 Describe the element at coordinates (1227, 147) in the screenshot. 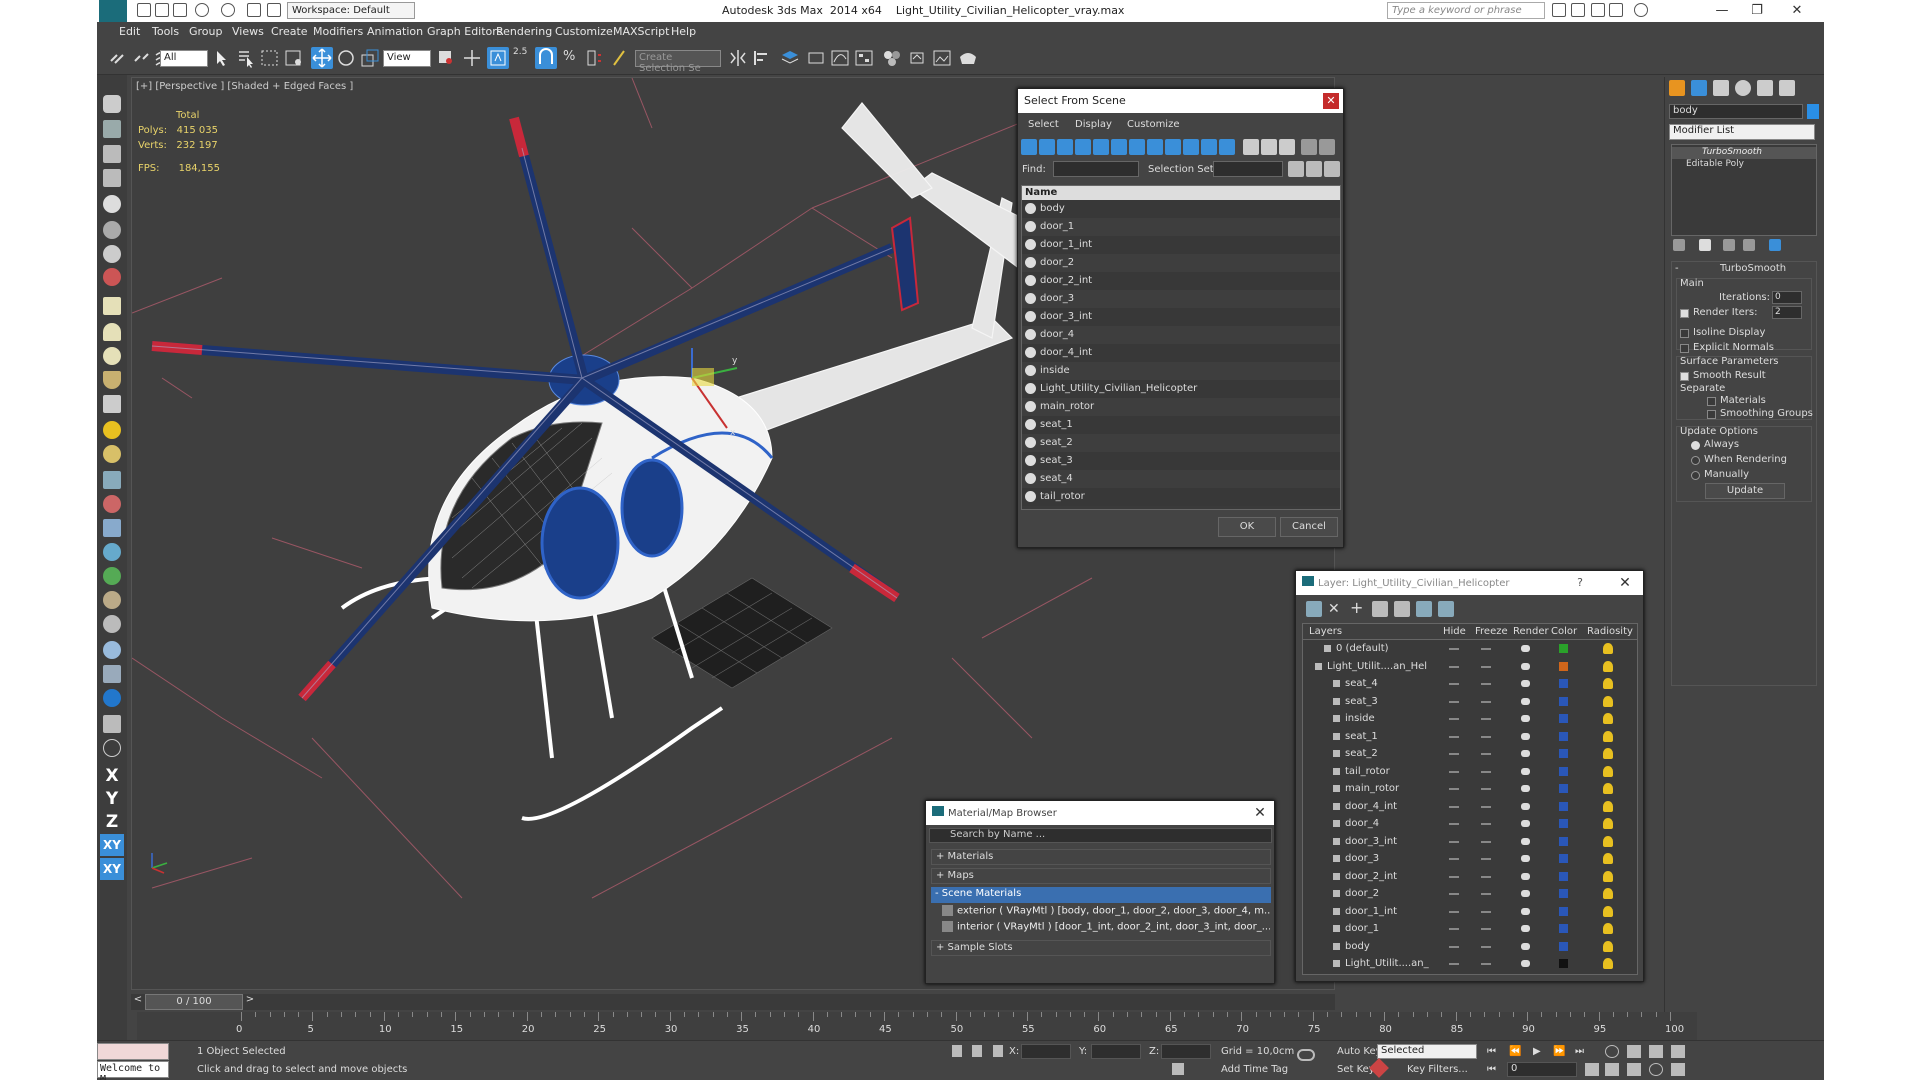

I see `filter-hidden-icon` at that location.